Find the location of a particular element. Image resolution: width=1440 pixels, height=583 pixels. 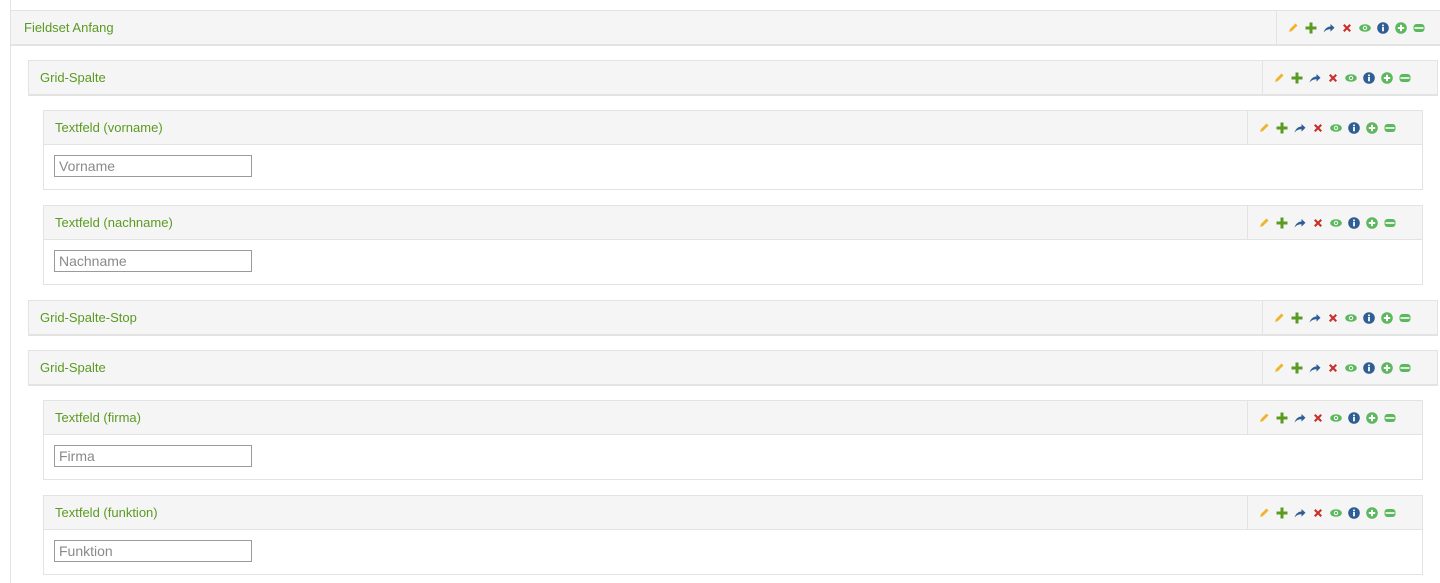

textfield-funktion-body is located at coordinates (733, 552).